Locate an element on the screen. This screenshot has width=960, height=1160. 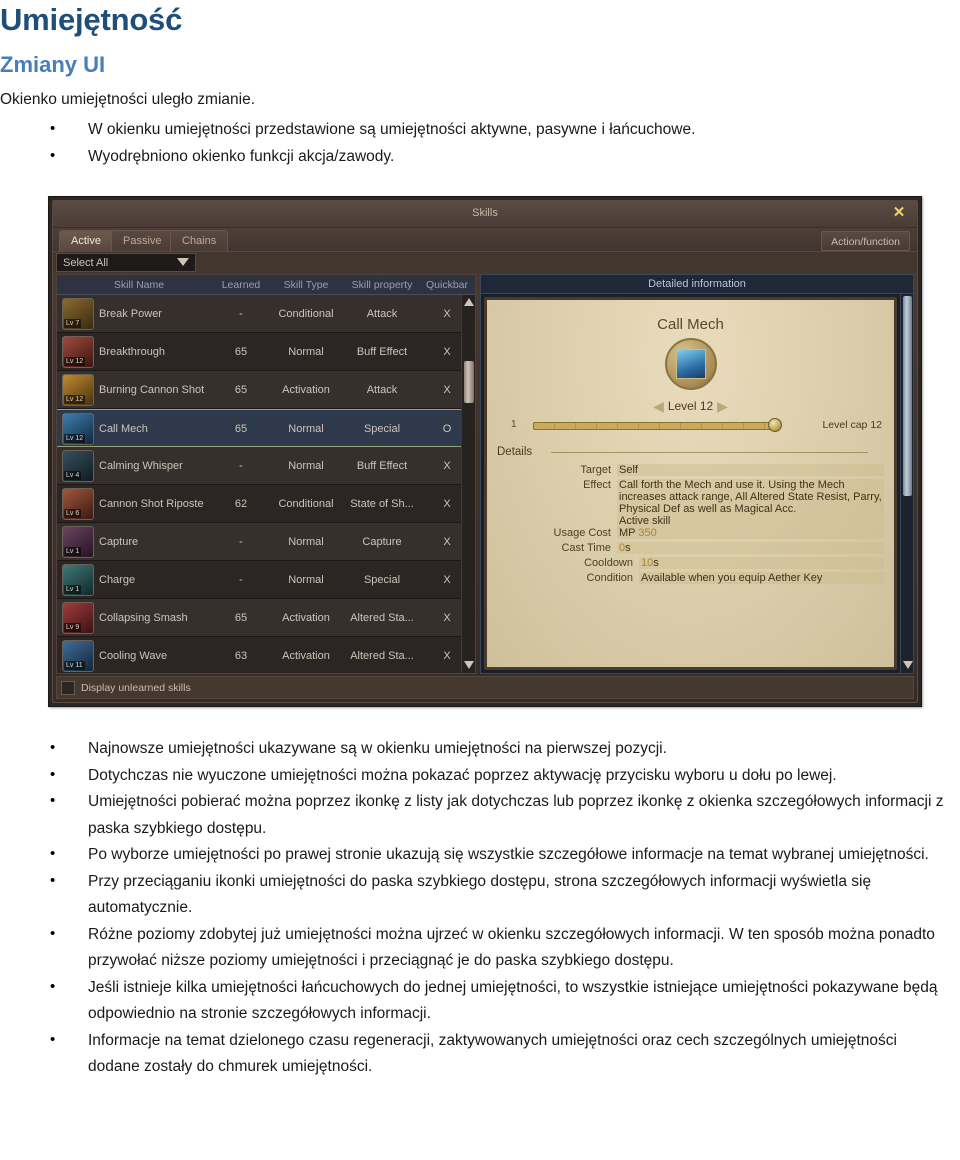
intro-paragraph: Okienko umiejętności uległo zmianie. is located at coordinates (128, 99).